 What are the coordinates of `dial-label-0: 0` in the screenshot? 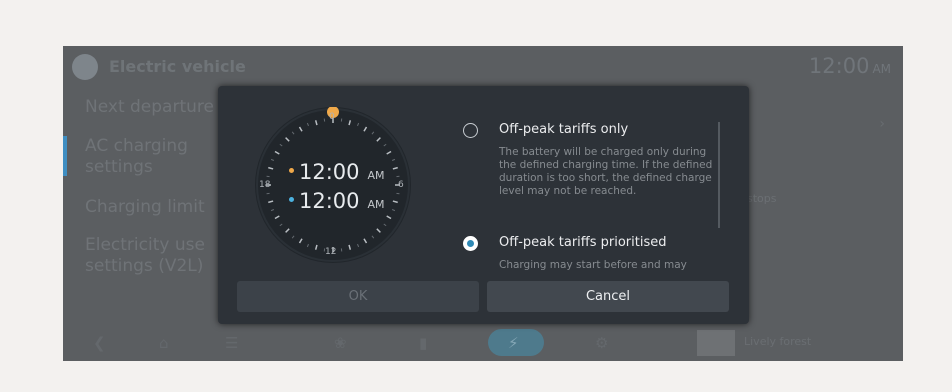 It's located at (332, 117).